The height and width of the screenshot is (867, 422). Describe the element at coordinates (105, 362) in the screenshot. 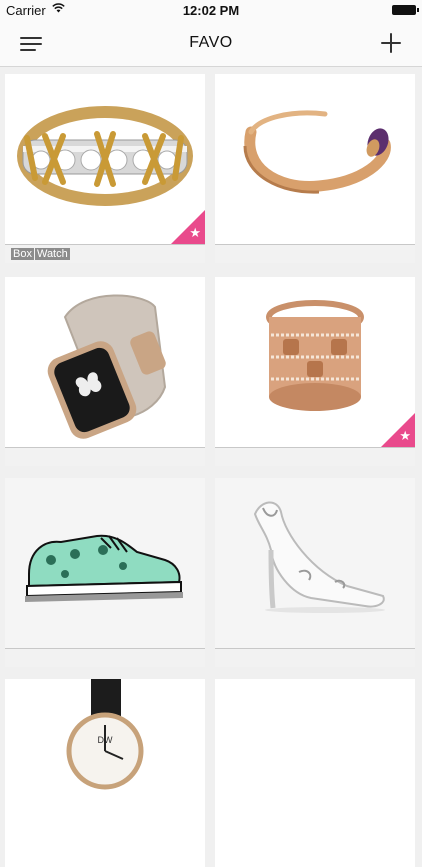

I see `smartwatch-image` at that location.